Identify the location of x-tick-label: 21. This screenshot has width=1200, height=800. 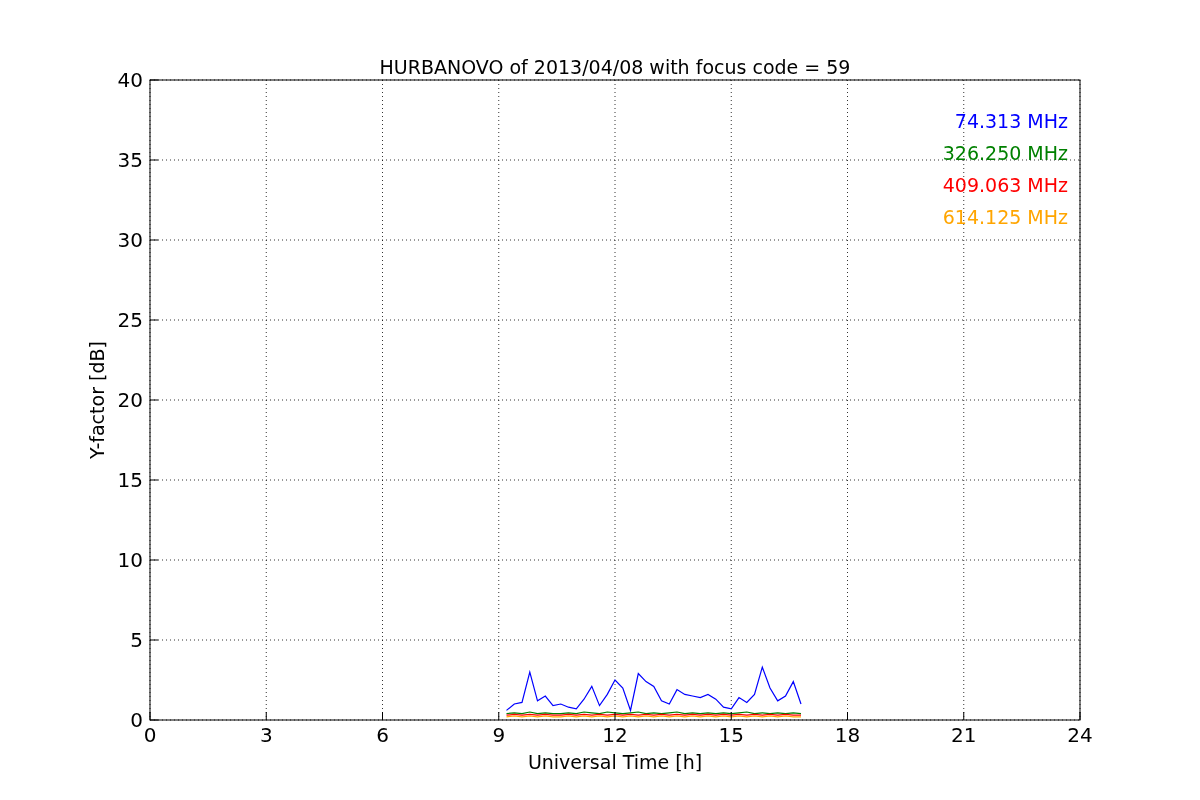
(964, 735).